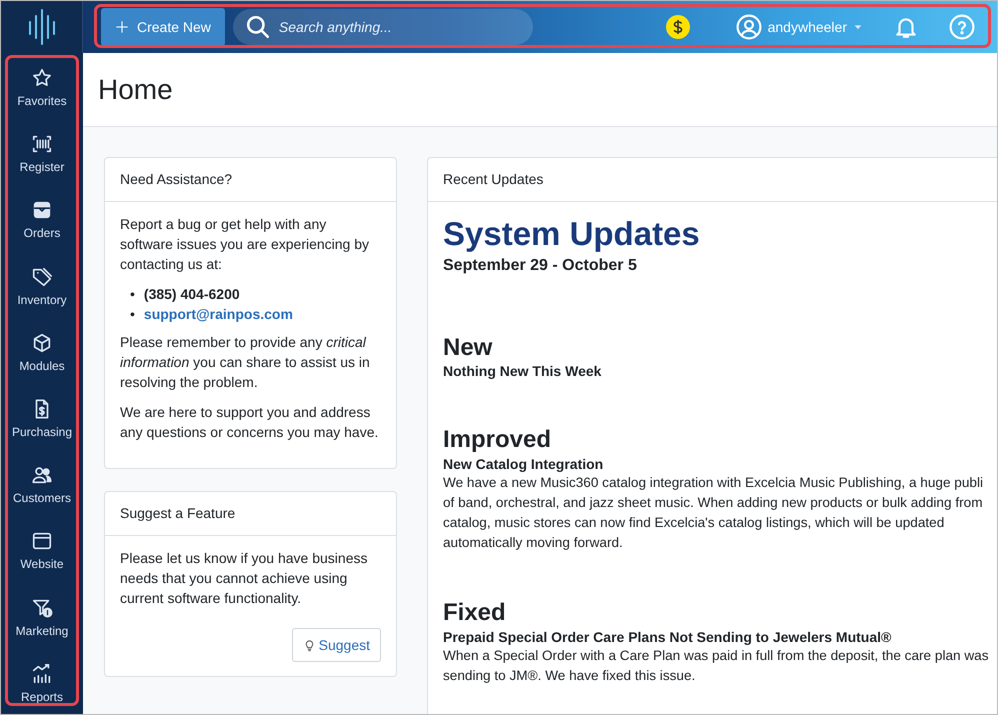  What do you see at coordinates (250, 514) in the screenshot?
I see `card-header: Suggest a Feature` at bounding box center [250, 514].